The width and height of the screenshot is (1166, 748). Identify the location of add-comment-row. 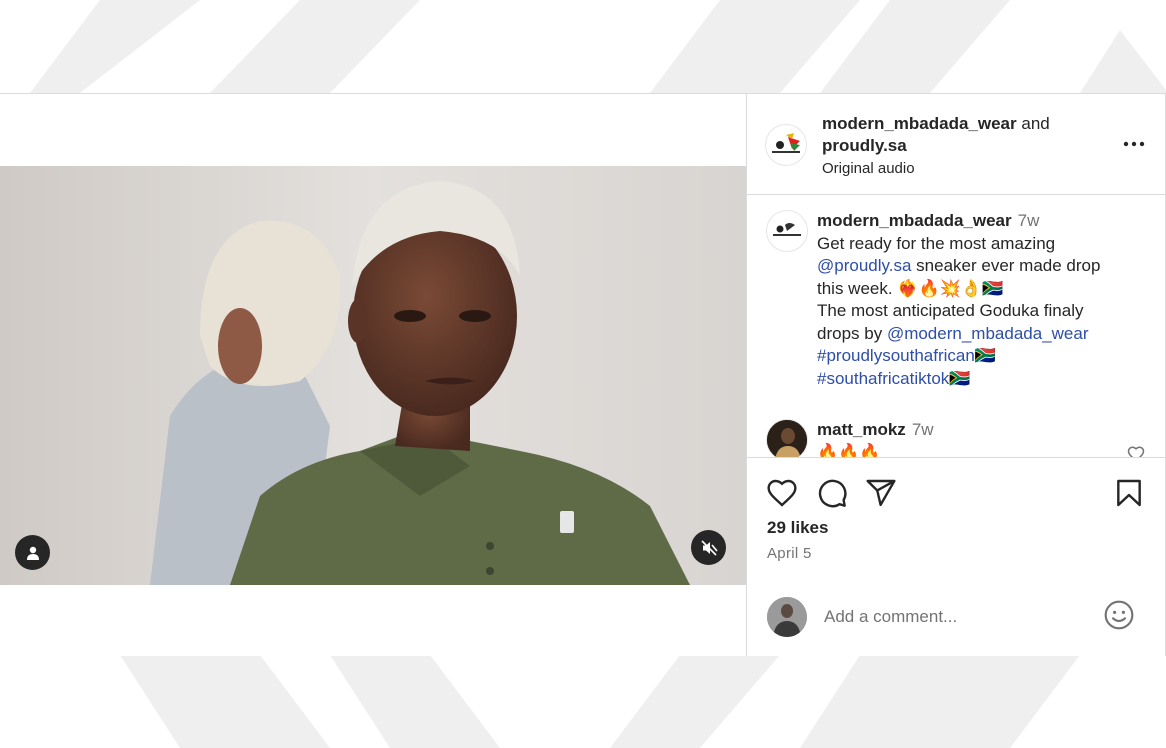
(956, 619).